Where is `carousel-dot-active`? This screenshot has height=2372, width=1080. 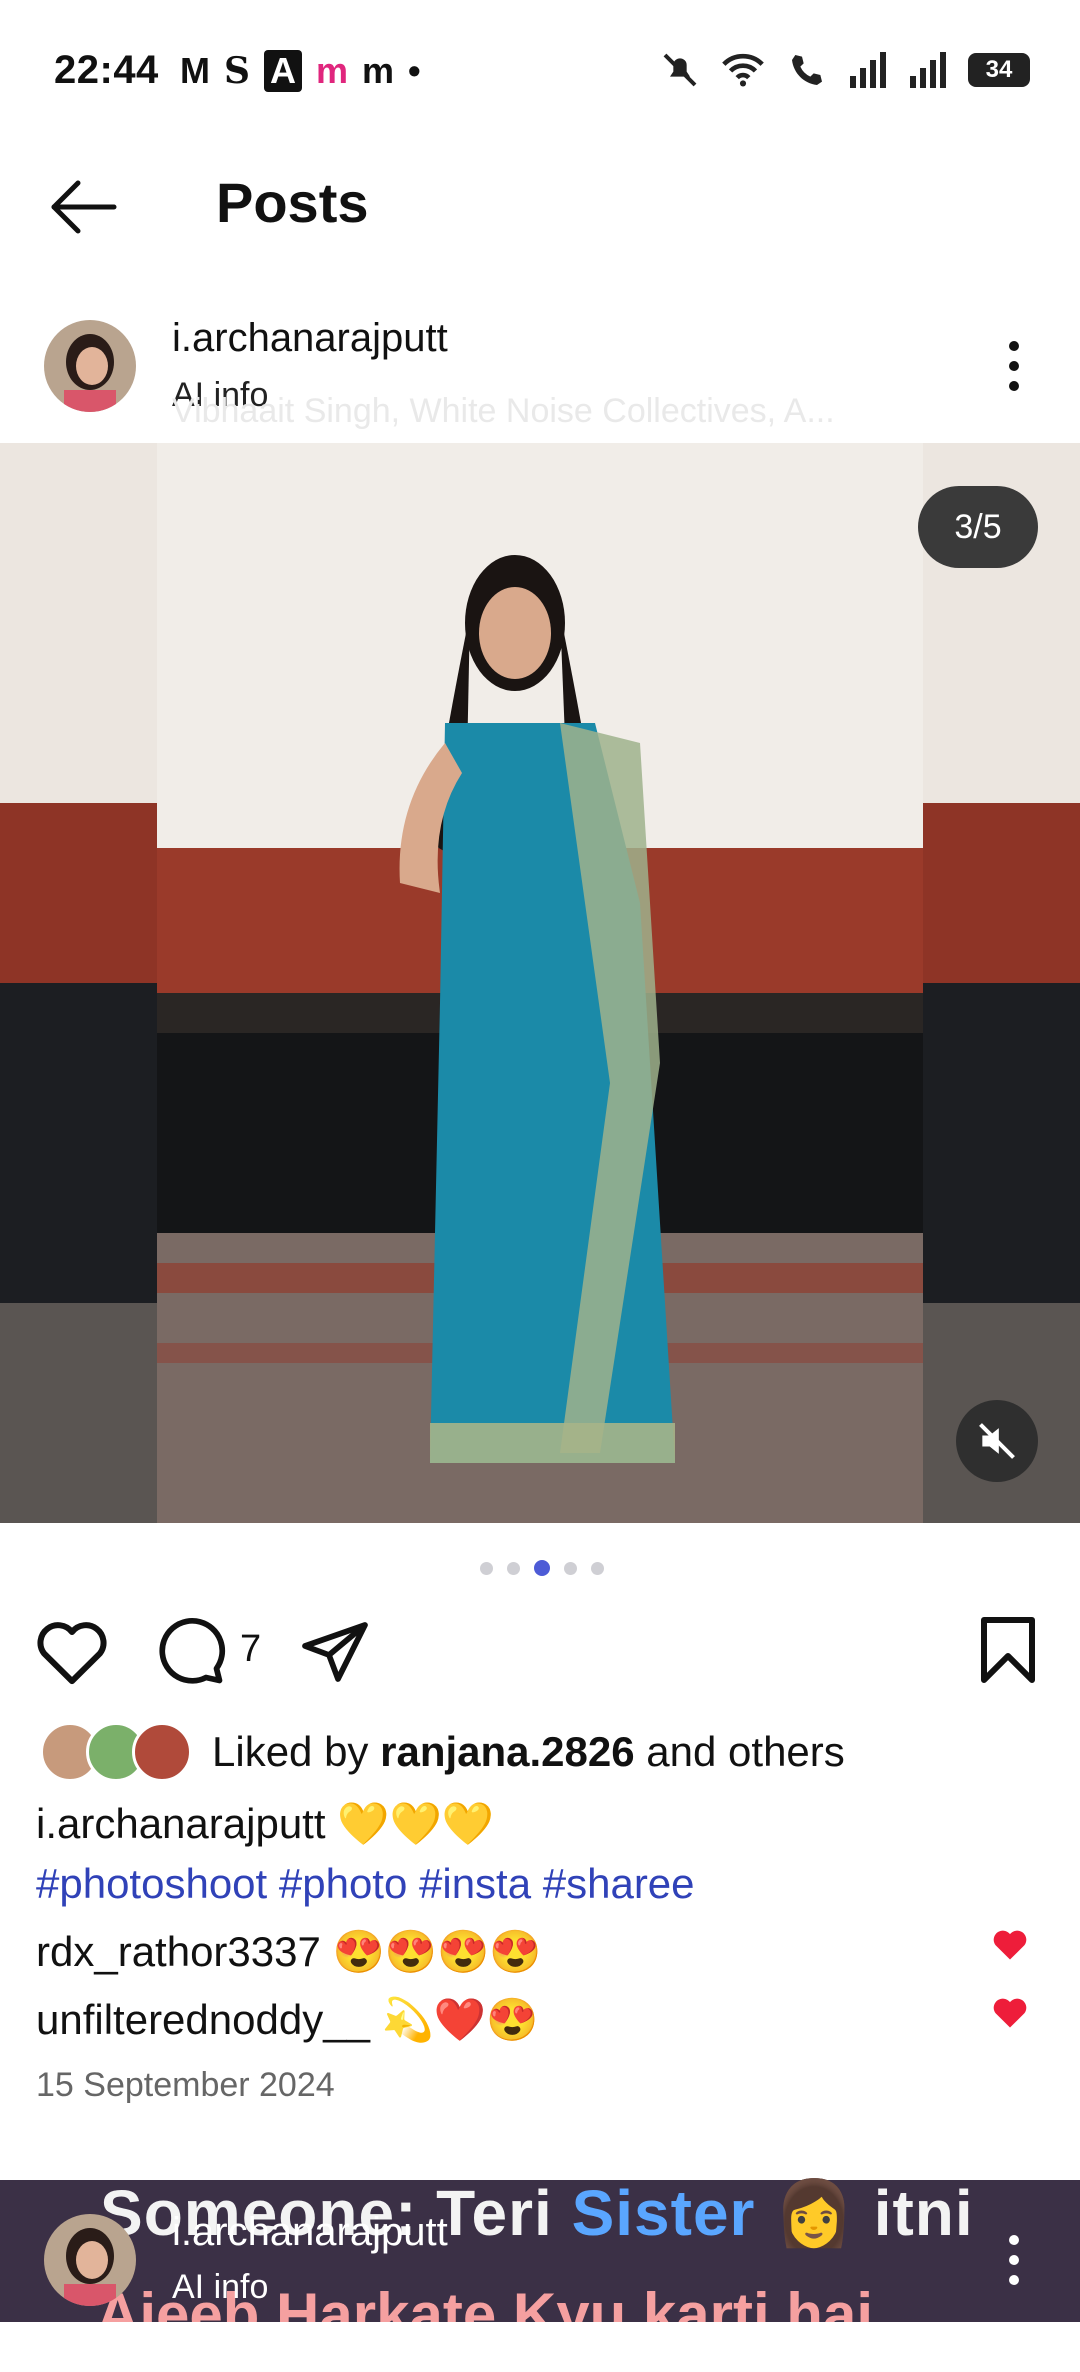
carousel-dot-active is located at coordinates (542, 1568).